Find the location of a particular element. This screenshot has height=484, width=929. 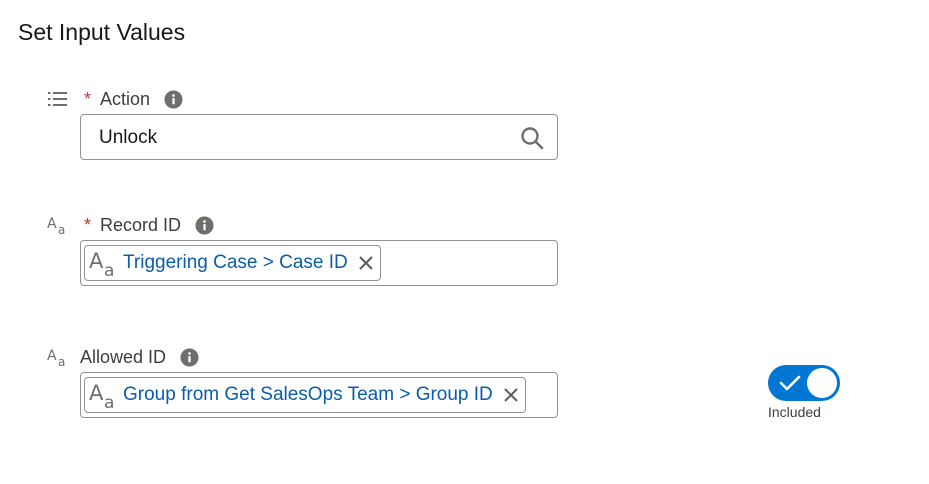

record-id-label: * Record ID is located at coordinates (149, 225).